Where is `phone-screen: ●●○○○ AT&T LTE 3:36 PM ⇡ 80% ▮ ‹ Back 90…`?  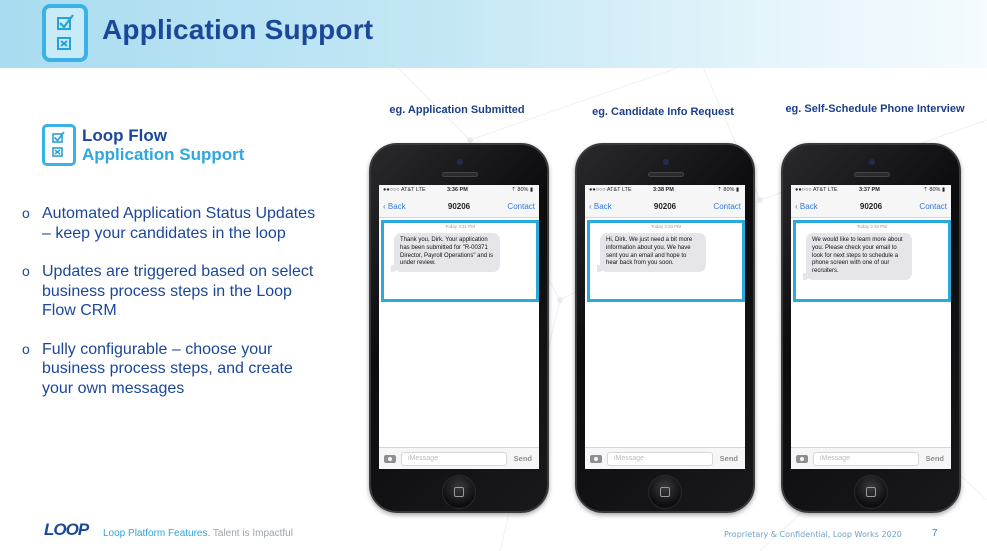 phone-screen: ●●○○○ AT&T LTE 3:36 PM ⇡ 80% ▮ ‹ Back 90… is located at coordinates (459, 327).